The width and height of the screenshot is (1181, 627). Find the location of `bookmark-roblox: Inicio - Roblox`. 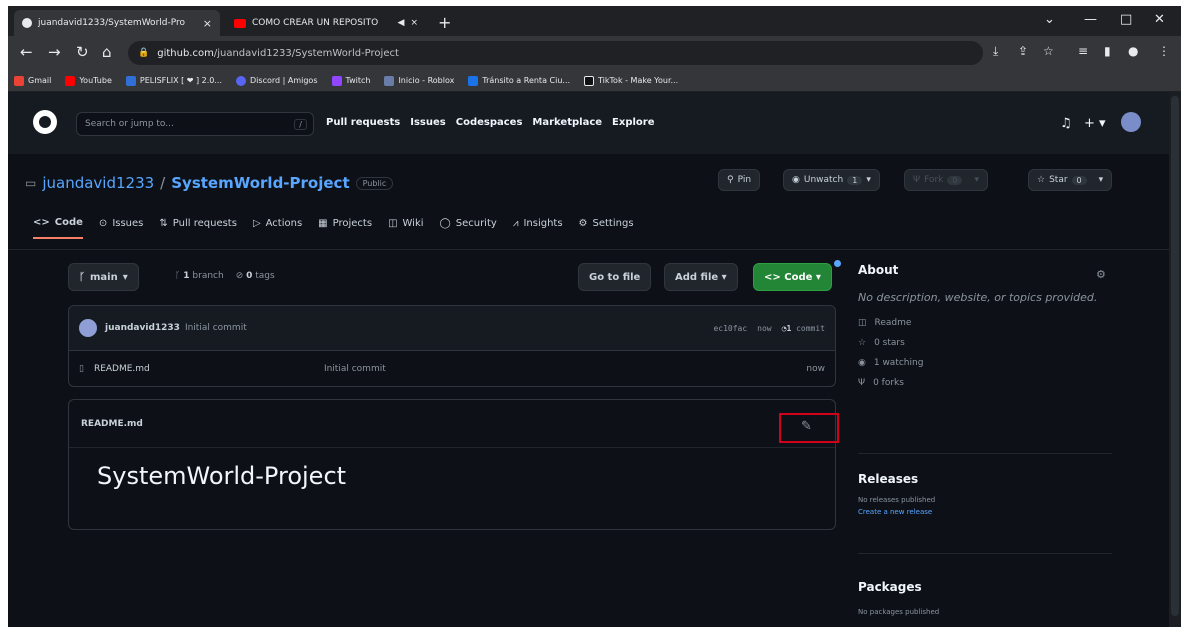

bookmark-roblox: Inicio - Roblox is located at coordinates (419, 80).